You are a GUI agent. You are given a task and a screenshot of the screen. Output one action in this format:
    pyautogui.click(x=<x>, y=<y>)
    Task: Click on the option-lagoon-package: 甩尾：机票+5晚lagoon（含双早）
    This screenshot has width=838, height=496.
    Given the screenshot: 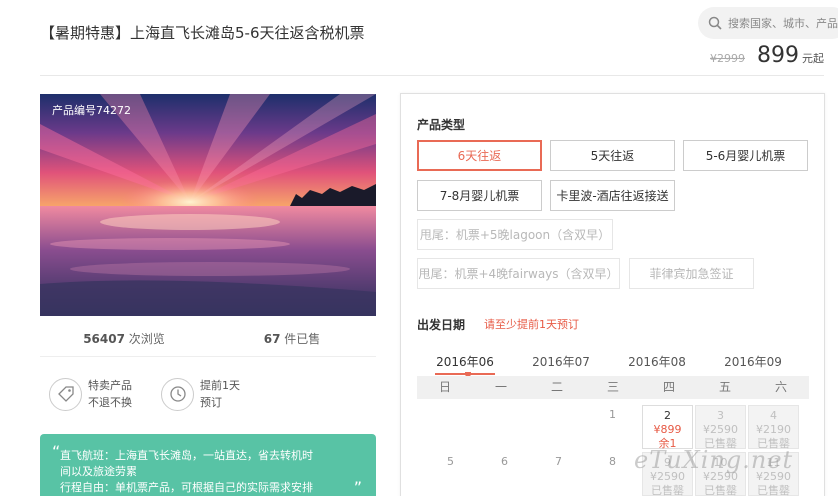 What is the action you would take?
    pyautogui.click(x=515, y=234)
    